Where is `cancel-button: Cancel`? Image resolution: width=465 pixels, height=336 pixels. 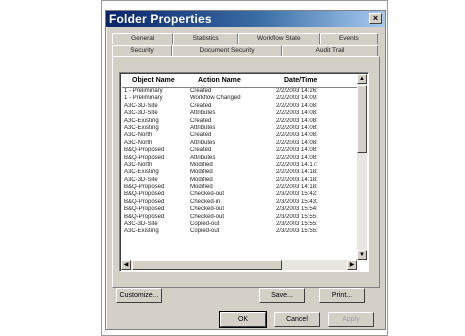 cancel-button: Cancel is located at coordinates (297, 319).